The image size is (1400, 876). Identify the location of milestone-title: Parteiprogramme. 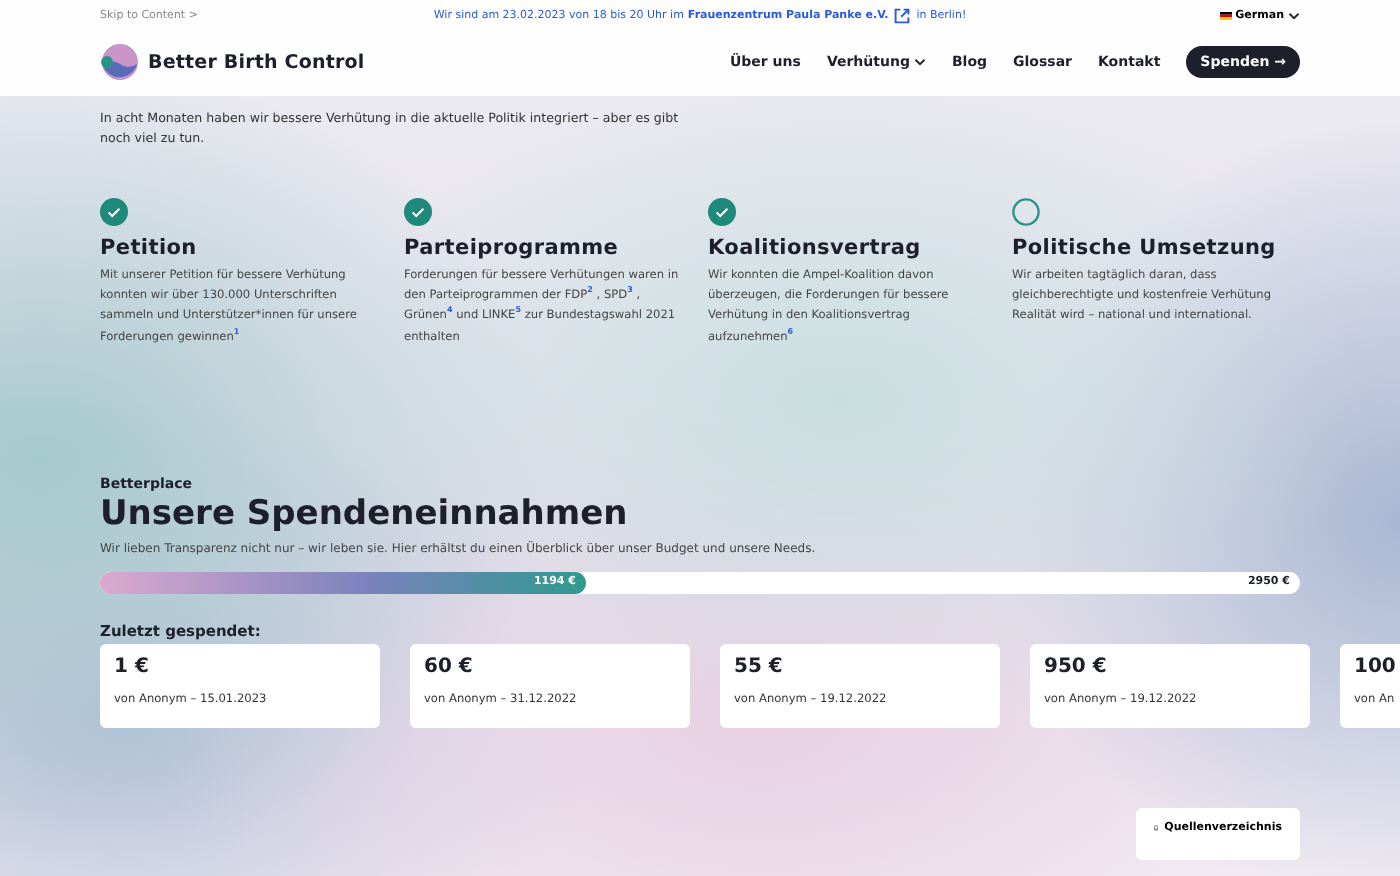
(512, 248).